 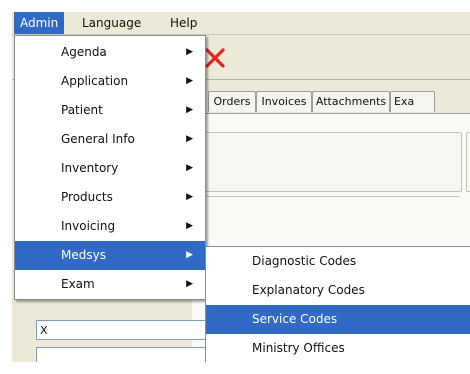 What do you see at coordinates (468, 162) in the screenshot?
I see `content-box-right` at bounding box center [468, 162].